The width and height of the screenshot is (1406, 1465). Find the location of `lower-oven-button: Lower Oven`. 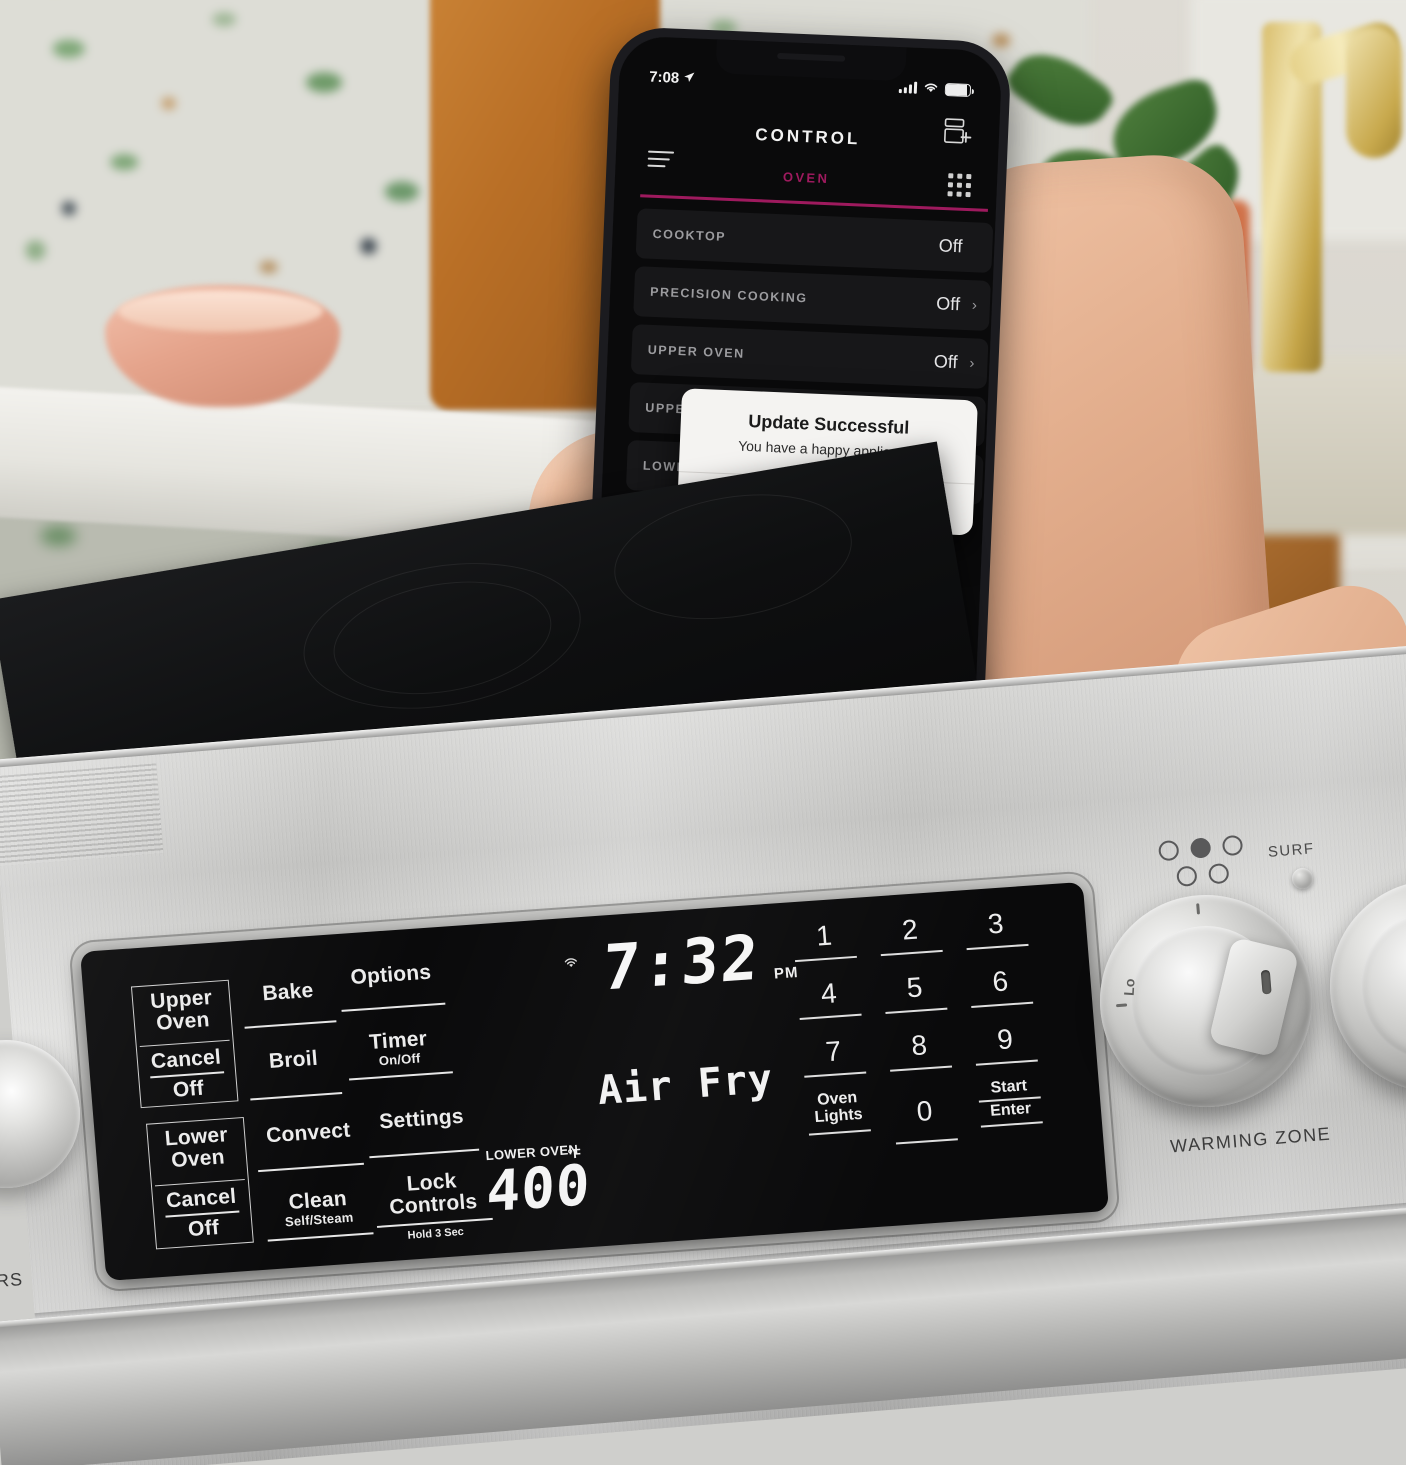

lower-oven-button: Lower Oven is located at coordinates (196, 1148).